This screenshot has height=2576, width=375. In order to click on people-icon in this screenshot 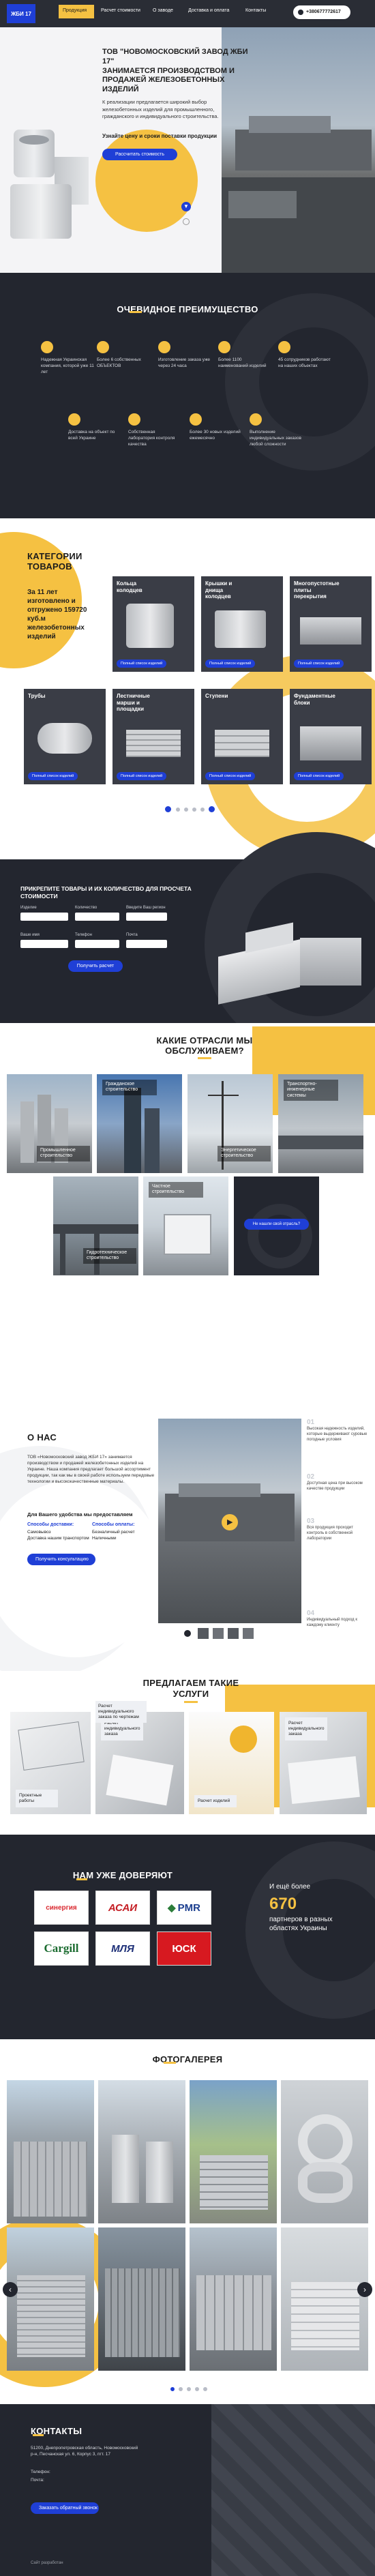, I will do `click(284, 347)`.